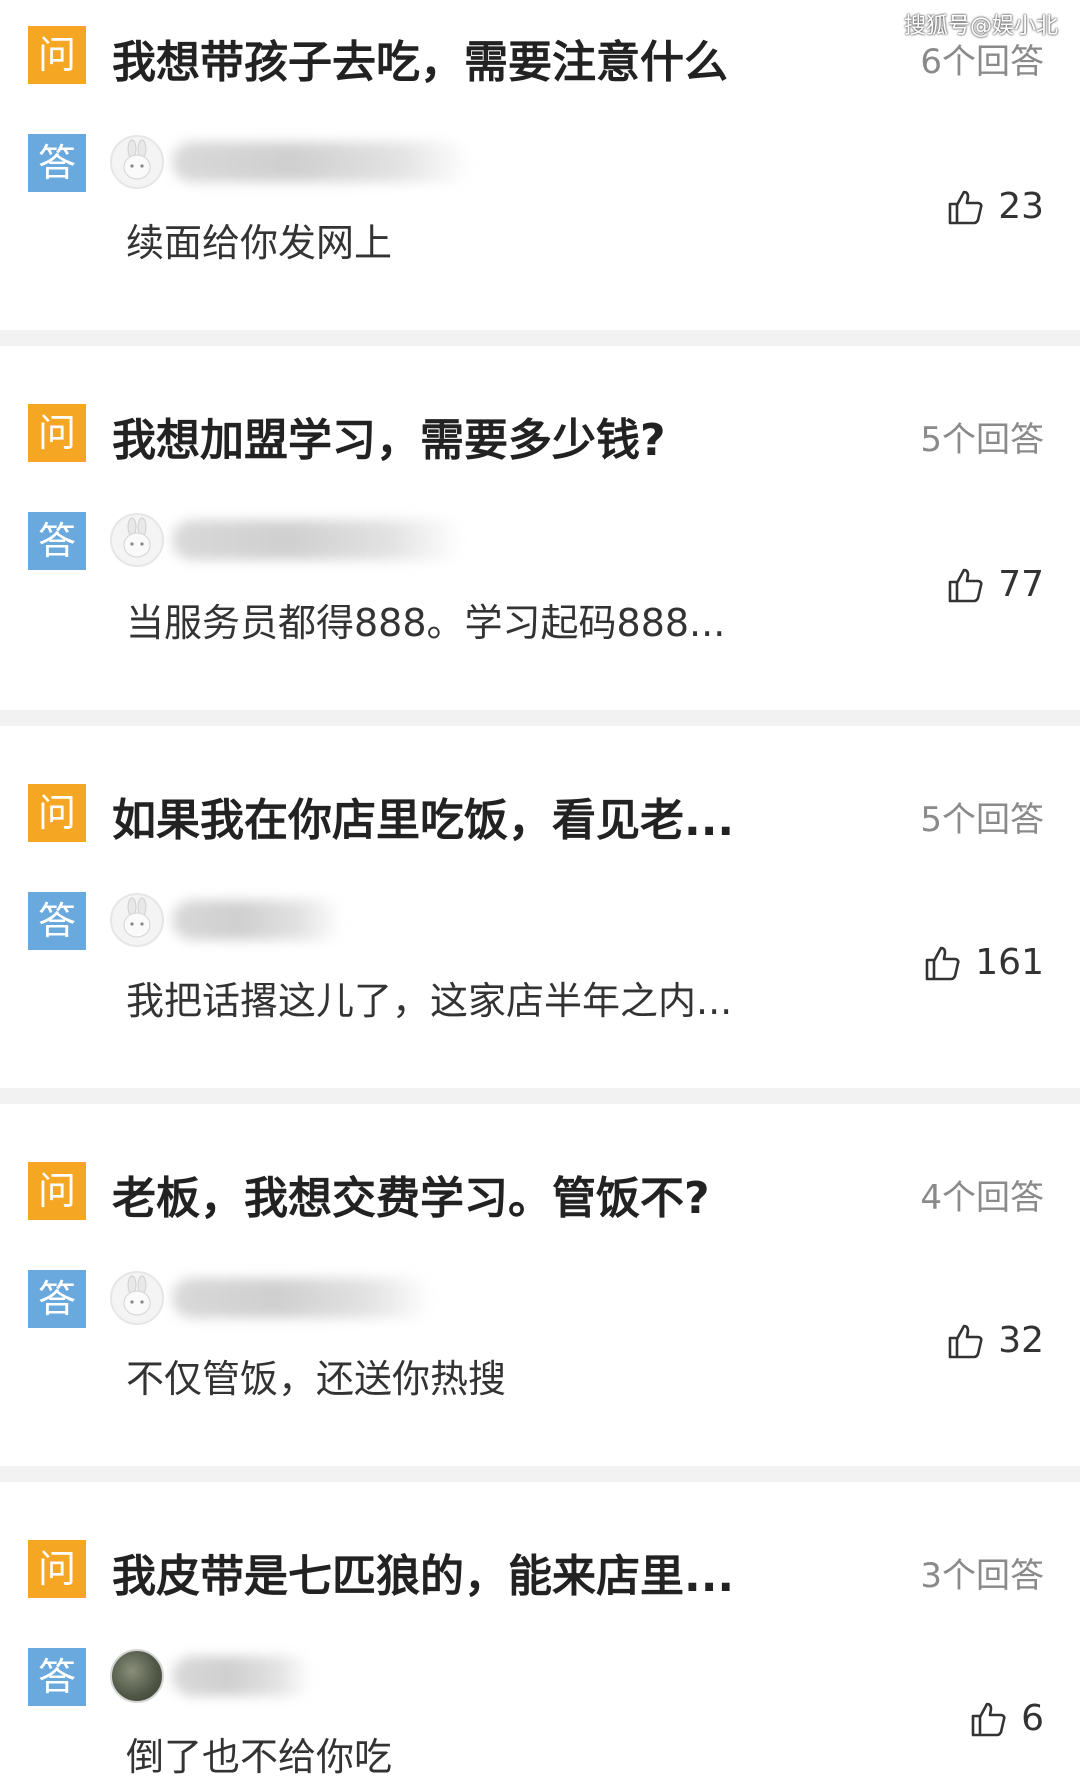  I want to click on like-count: 23, so click(1021, 206).